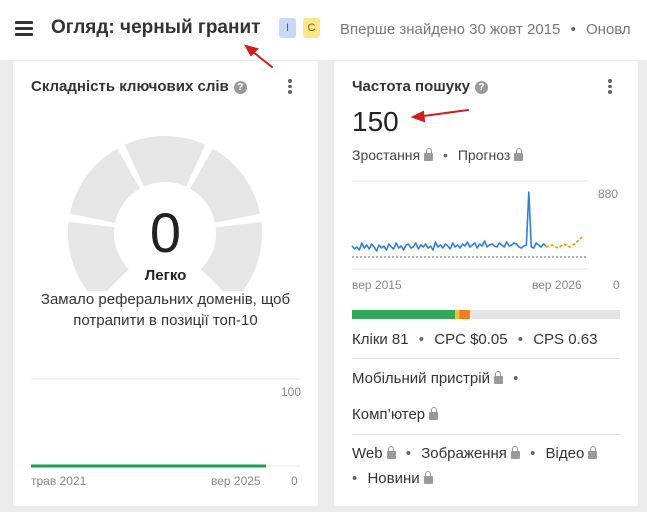  Describe the element at coordinates (565, 339) in the screenshot. I see `cps-metric: CPS 0.63` at that location.